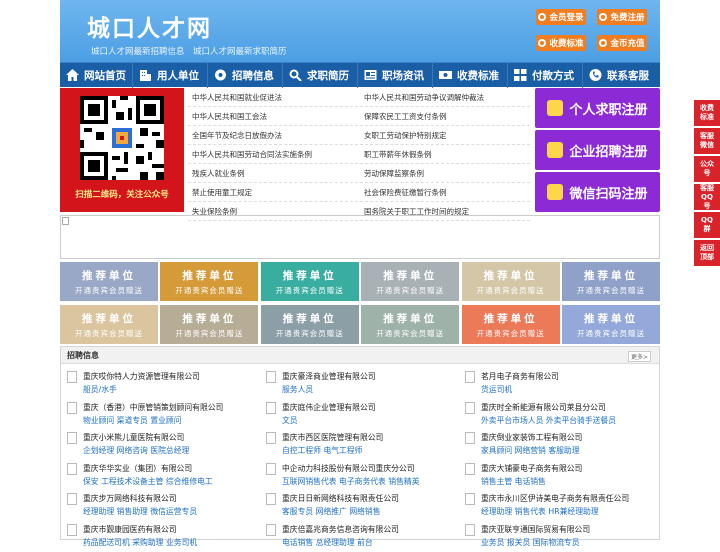 This screenshot has height=552, width=720. I want to click on job-item: 茗月电子商务有限公司 货运司机, so click(563, 383).